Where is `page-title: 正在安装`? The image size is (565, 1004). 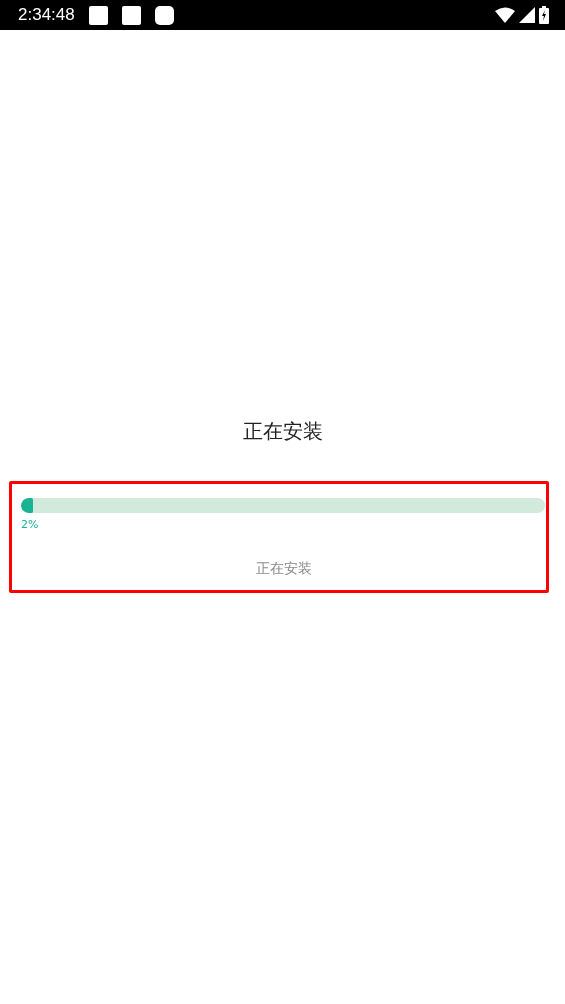 page-title: 正在安装 is located at coordinates (282, 431).